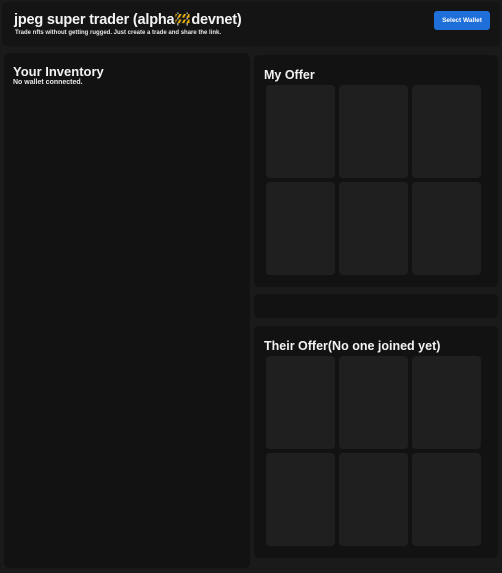  What do you see at coordinates (94, 20) in the screenshot?
I see `app-title-prefix: jpeg super trader (alpha` at bounding box center [94, 20].